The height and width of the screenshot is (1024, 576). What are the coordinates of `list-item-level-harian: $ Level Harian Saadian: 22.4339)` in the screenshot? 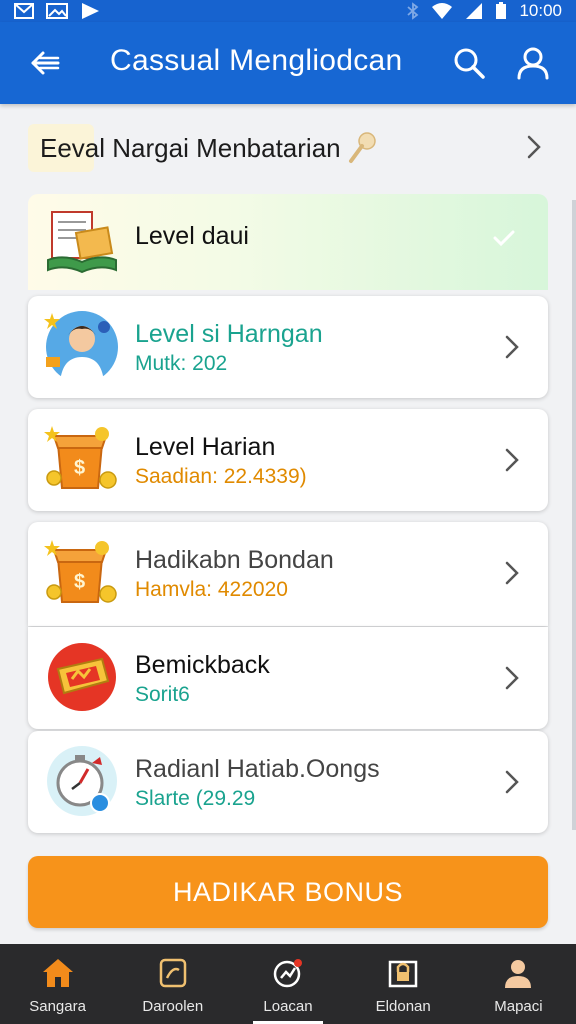 It's located at (288, 460).